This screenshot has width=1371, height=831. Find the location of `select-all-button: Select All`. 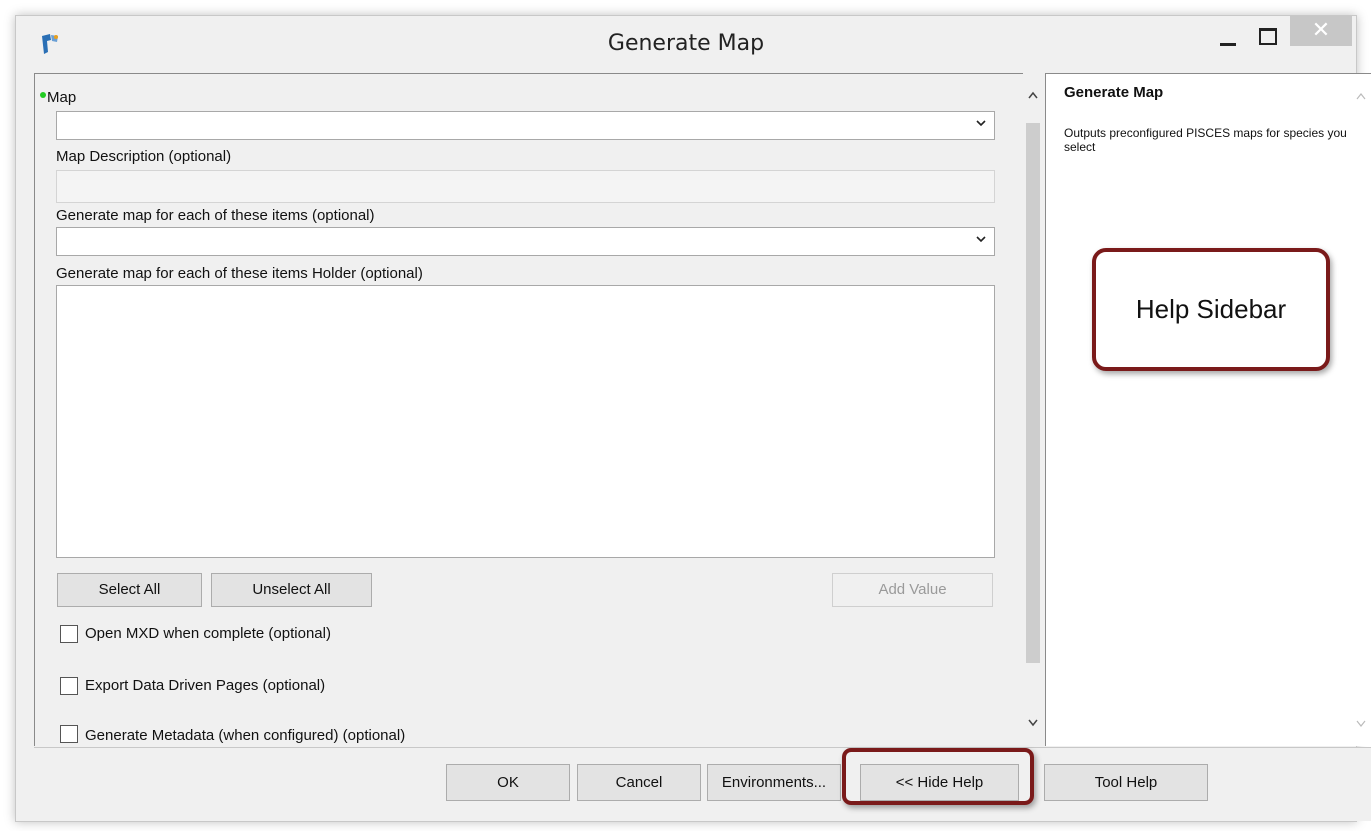

select-all-button: Select All is located at coordinates (129, 590).